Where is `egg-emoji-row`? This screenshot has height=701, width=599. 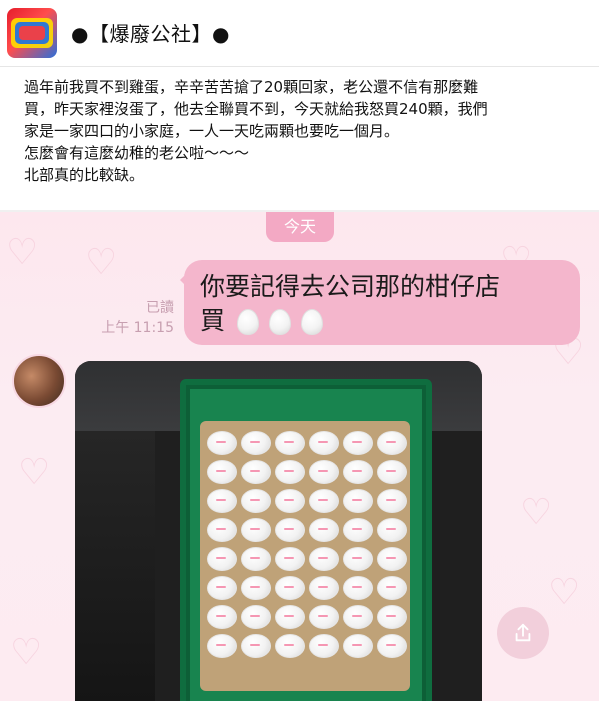 egg-emoji-row is located at coordinates (279, 322).